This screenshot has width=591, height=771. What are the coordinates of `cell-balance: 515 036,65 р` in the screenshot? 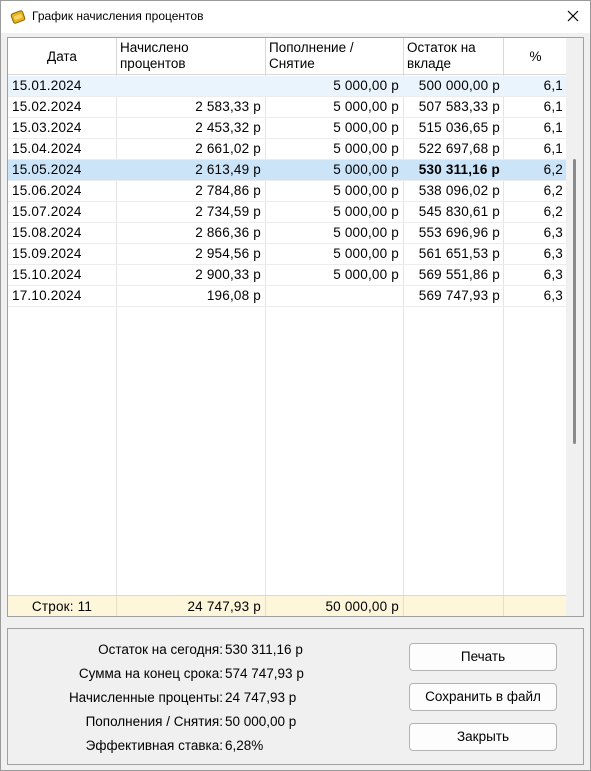 It's located at (459, 127).